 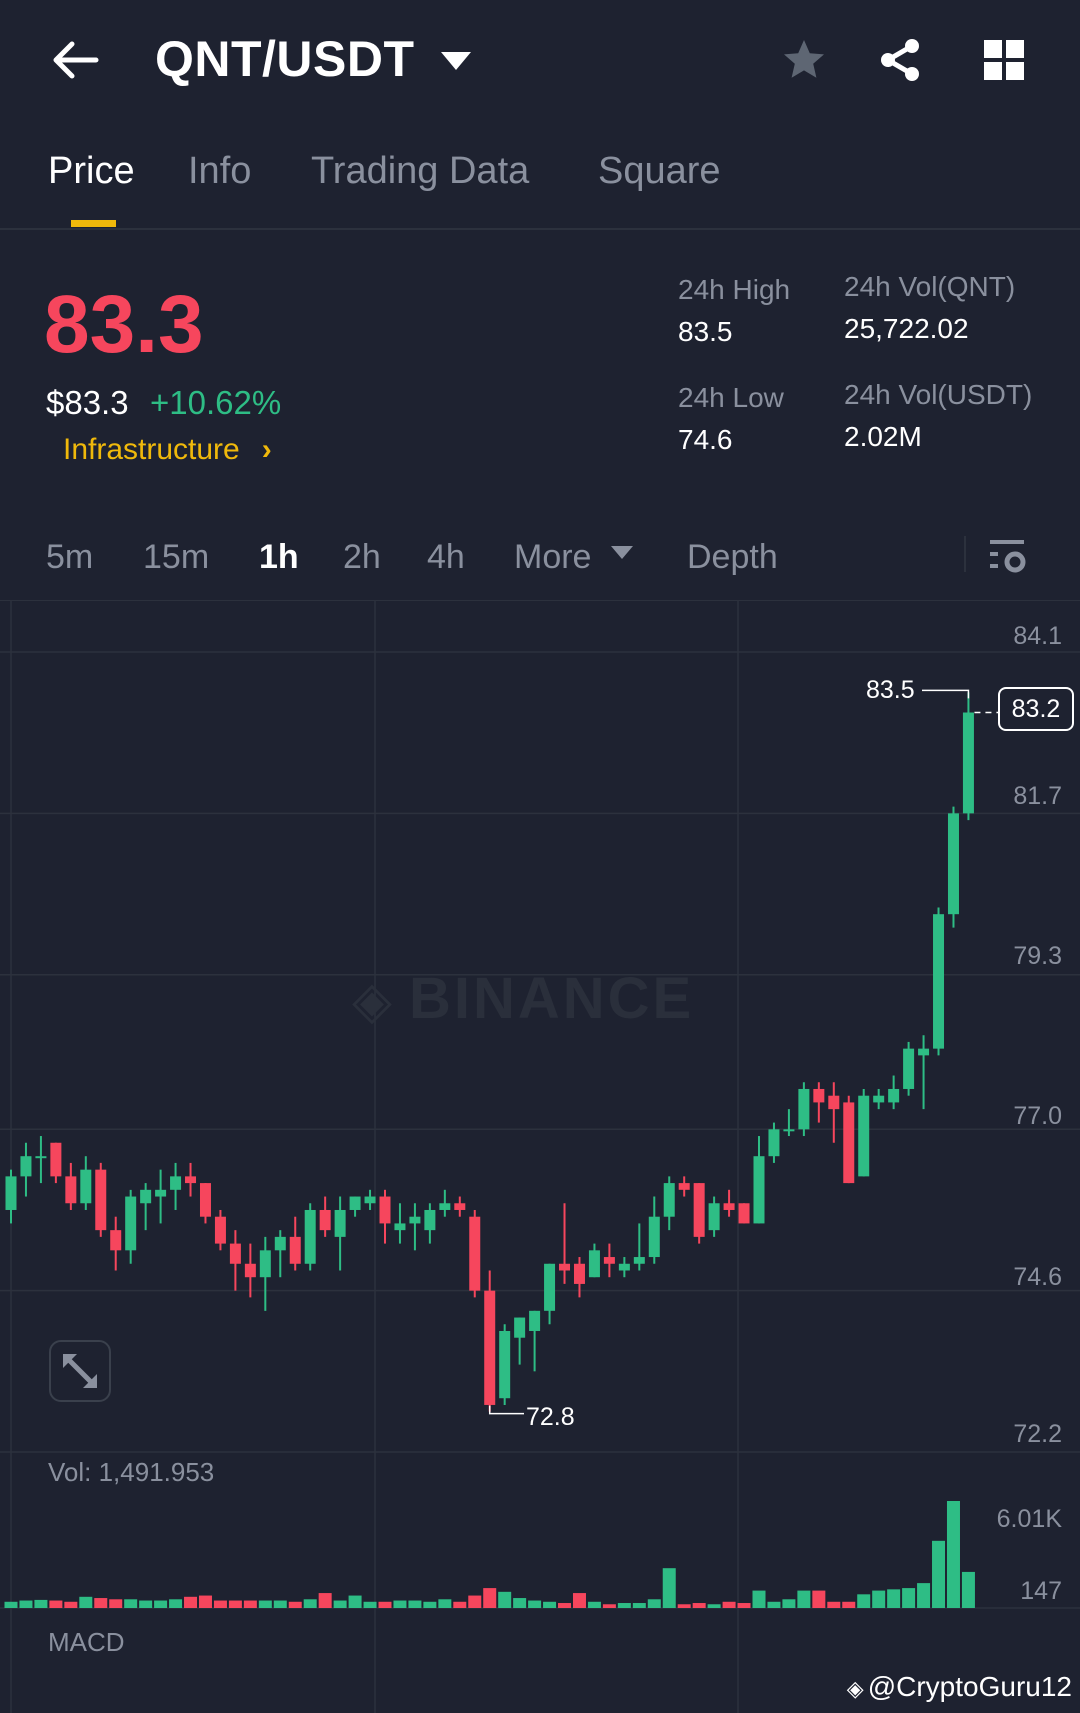 I want to click on favorite-star-icon, so click(x=804, y=62).